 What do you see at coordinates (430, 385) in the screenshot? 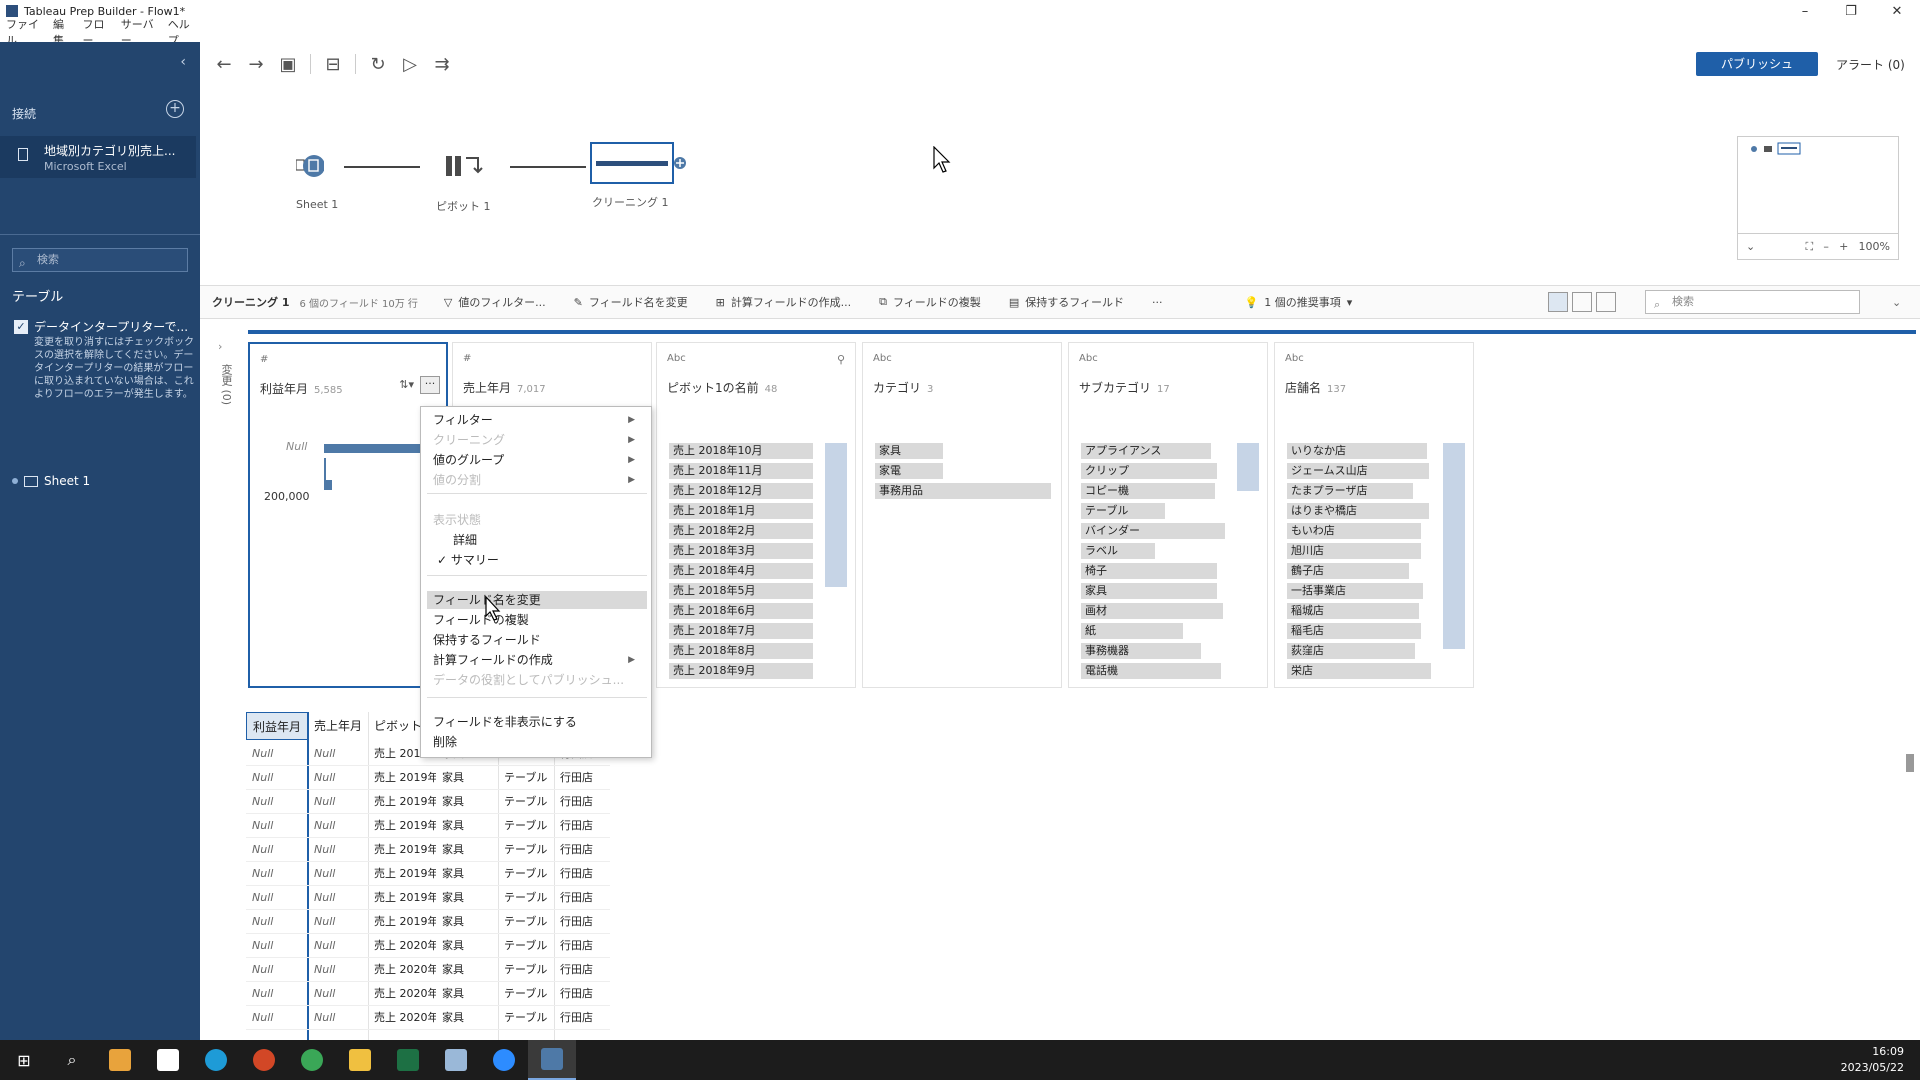
I see `more-options-icon: ···` at bounding box center [430, 385].